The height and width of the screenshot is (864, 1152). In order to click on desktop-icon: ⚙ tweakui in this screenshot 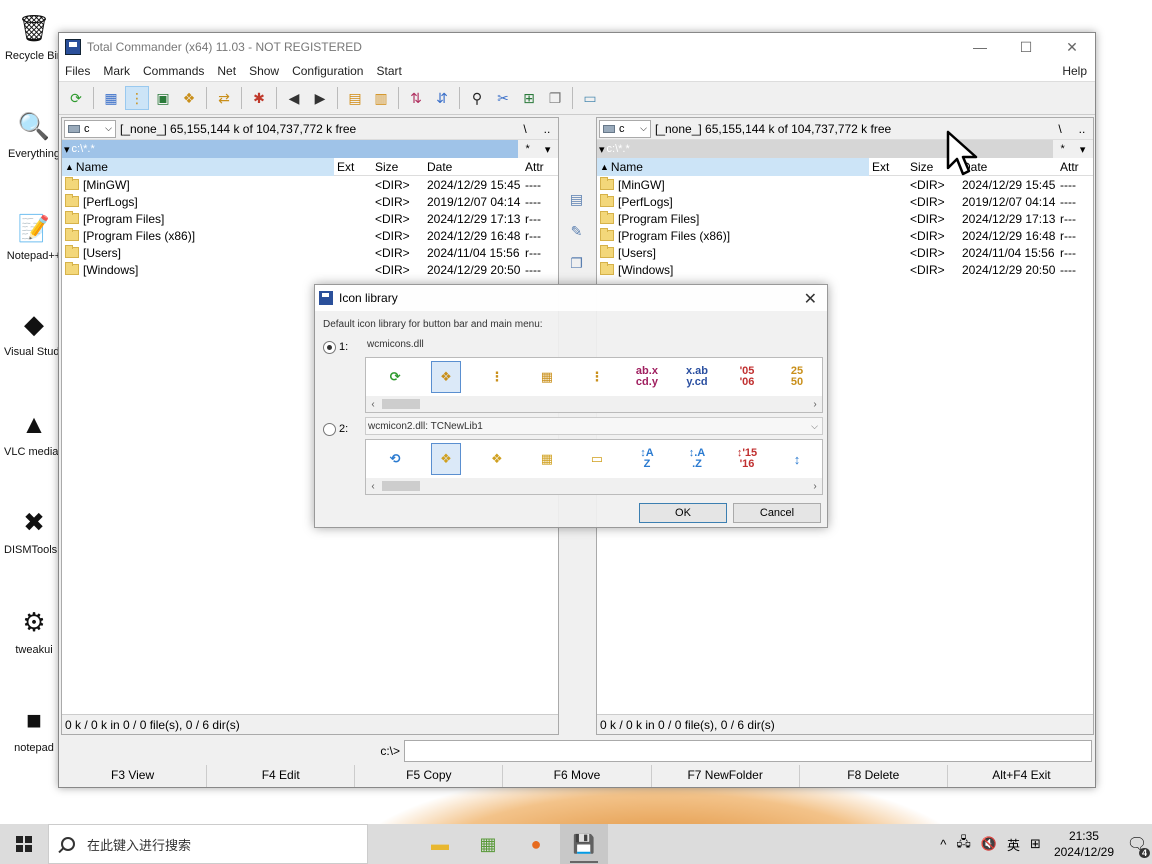, I will do `click(34, 629)`.